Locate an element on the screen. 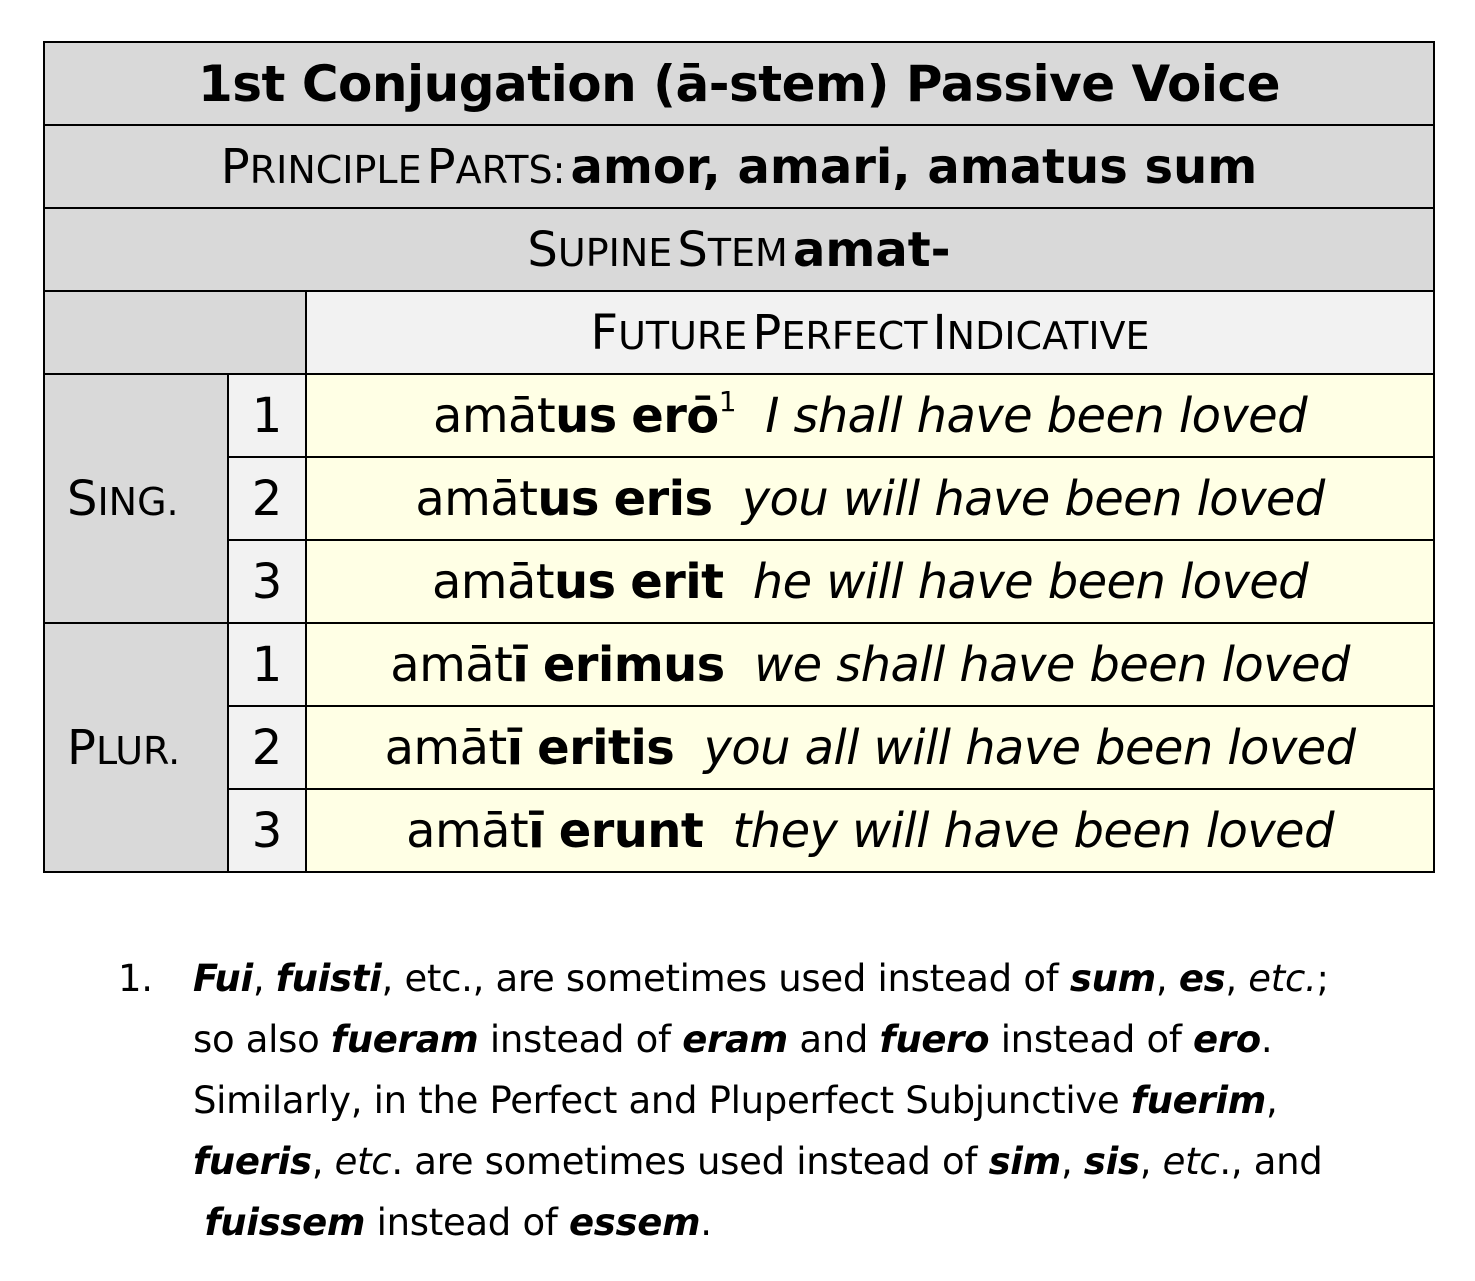 The image size is (1475, 1281). supine-cell: SUPINE STEM amat- is located at coordinates (739, 249).